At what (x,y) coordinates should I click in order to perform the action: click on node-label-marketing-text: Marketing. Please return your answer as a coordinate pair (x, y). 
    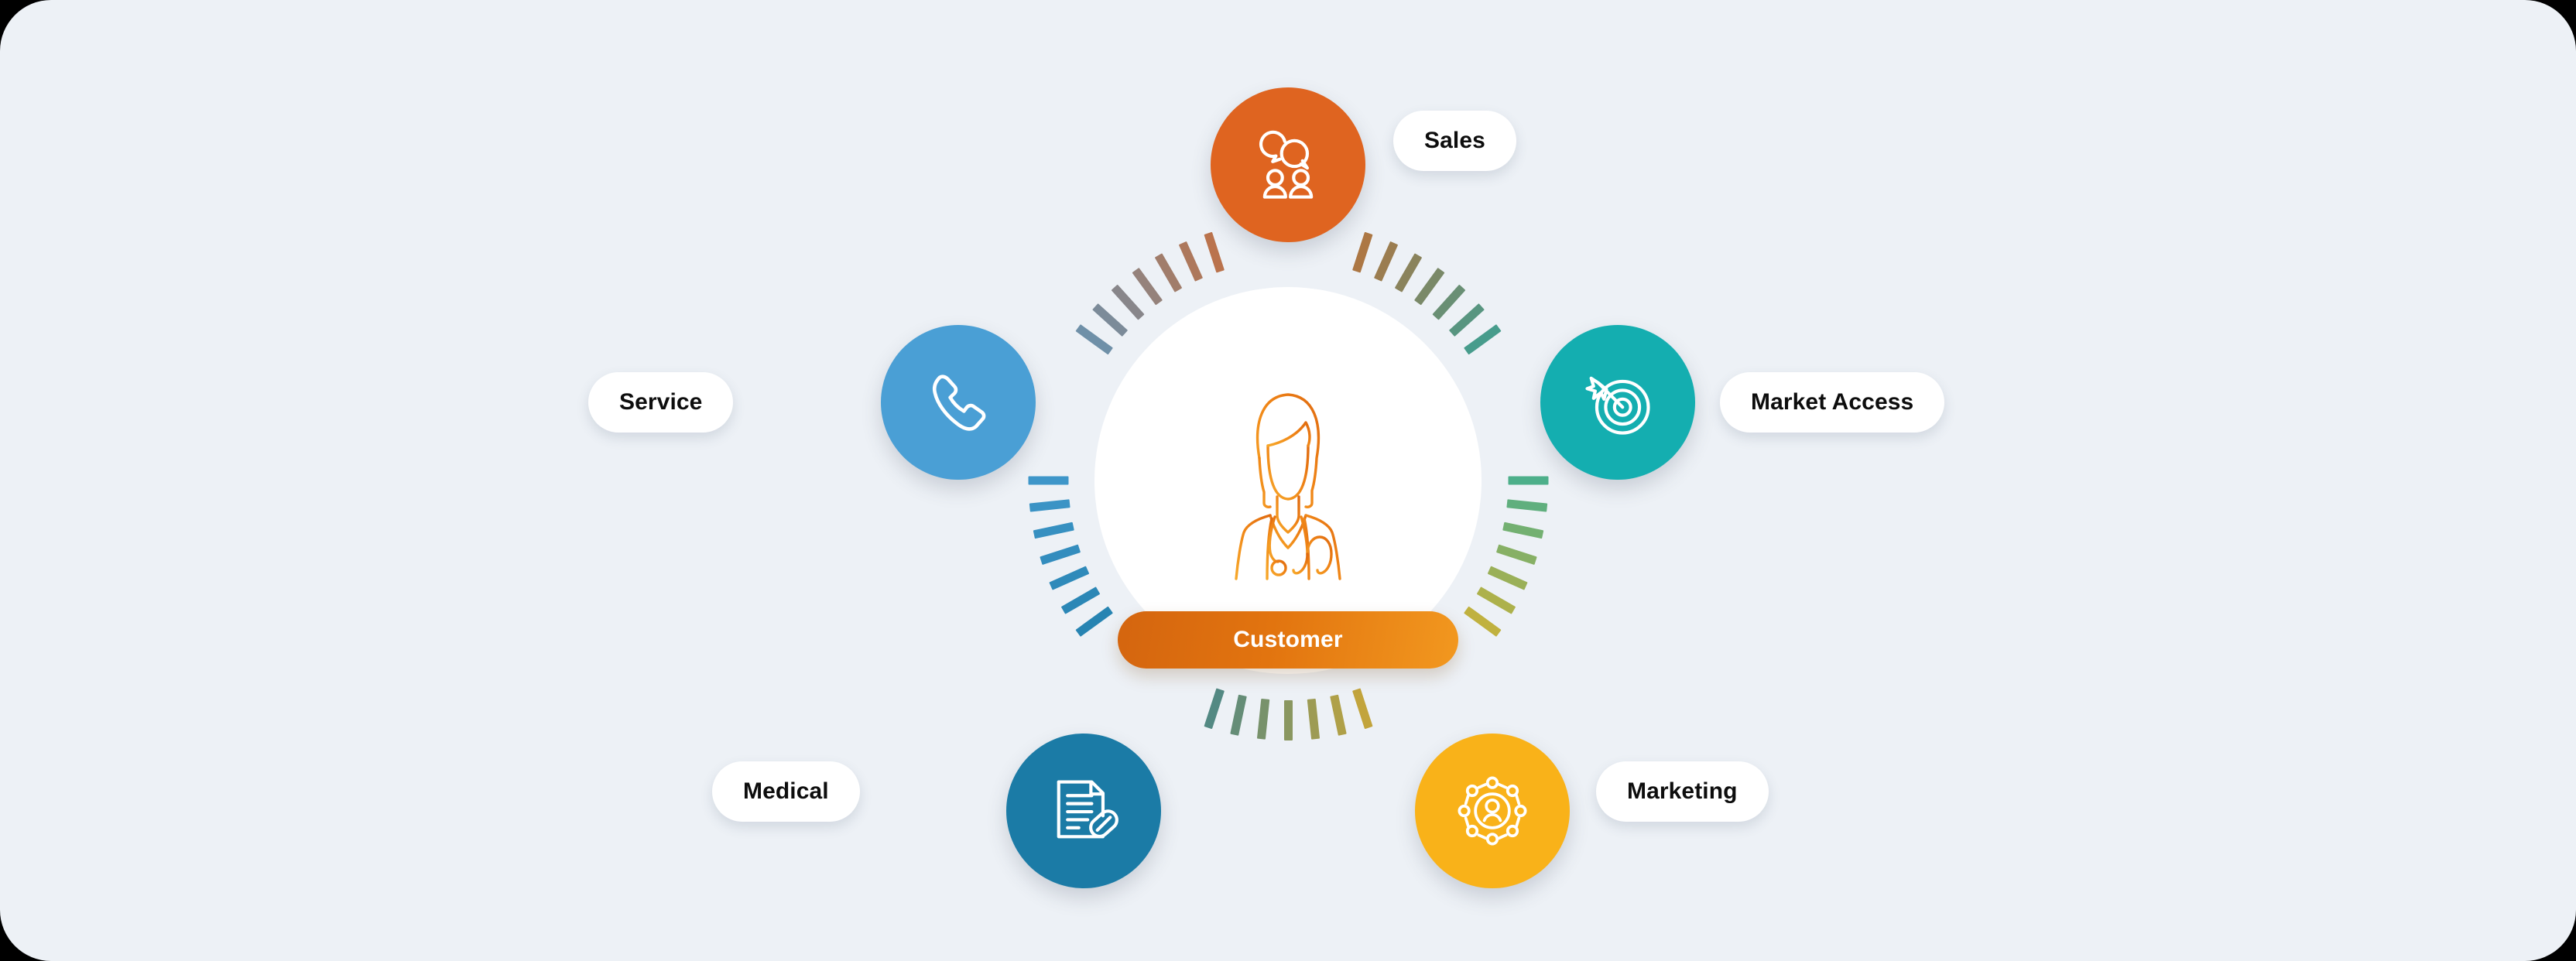
    Looking at the image, I should click on (1682, 791).